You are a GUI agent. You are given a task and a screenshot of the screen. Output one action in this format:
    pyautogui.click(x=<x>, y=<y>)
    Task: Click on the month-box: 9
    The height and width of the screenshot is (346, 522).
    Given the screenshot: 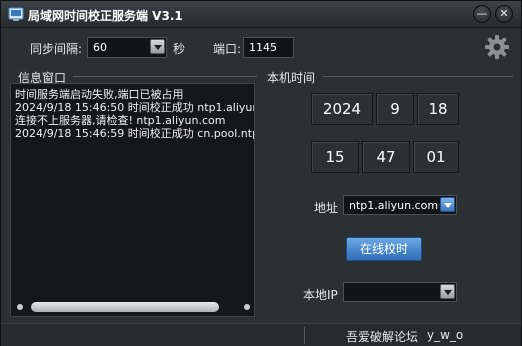 What is the action you would take?
    pyautogui.click(x=395, y=109)
    